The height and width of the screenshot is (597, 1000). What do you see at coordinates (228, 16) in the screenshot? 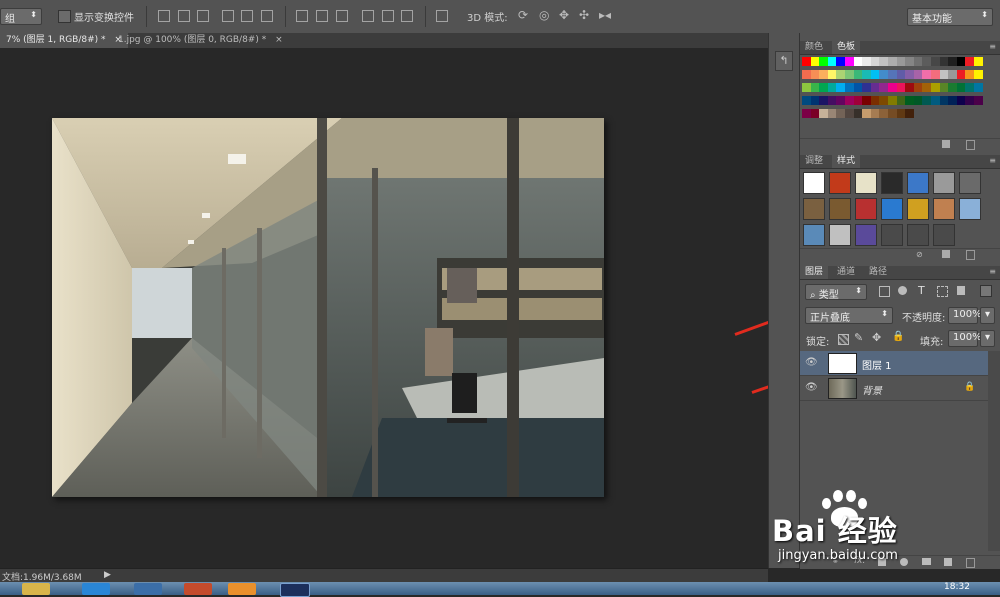
I see `align-left-icon` at bounding box center [228, 16].